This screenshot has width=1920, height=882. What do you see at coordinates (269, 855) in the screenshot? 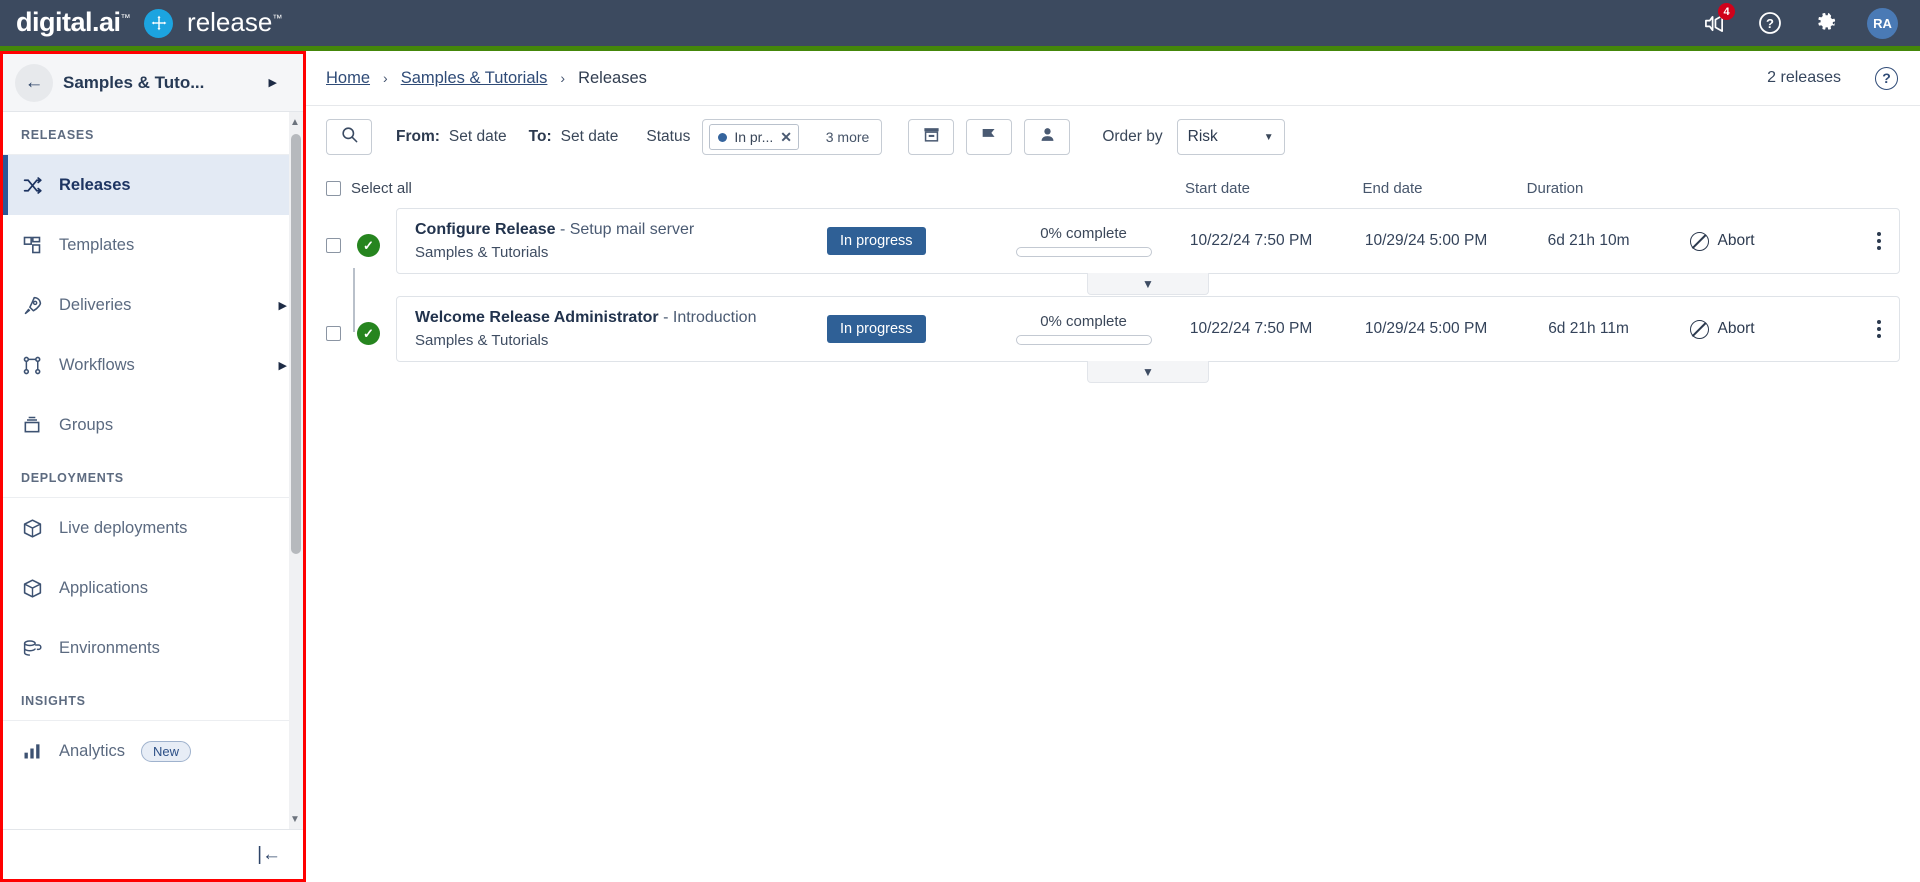
I see `collapse-sidebar-icon: |←` at bounding box center [269, 855].